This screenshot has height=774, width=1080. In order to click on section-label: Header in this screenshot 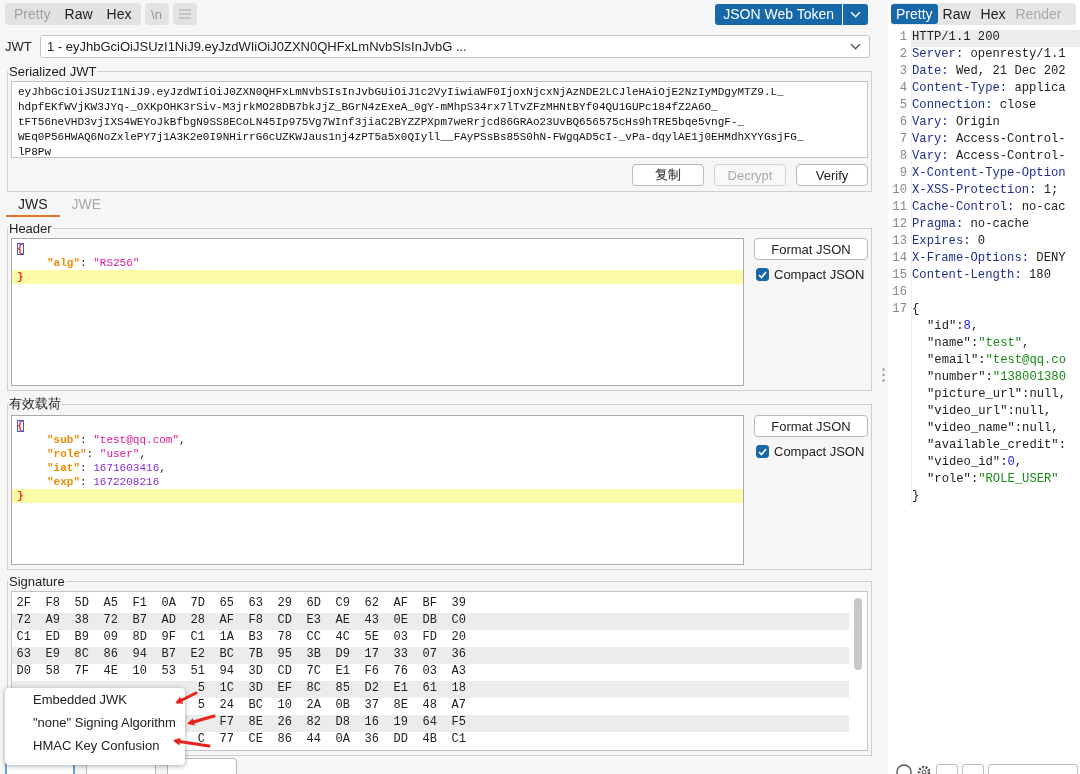, I will do `click(30, 228)`.